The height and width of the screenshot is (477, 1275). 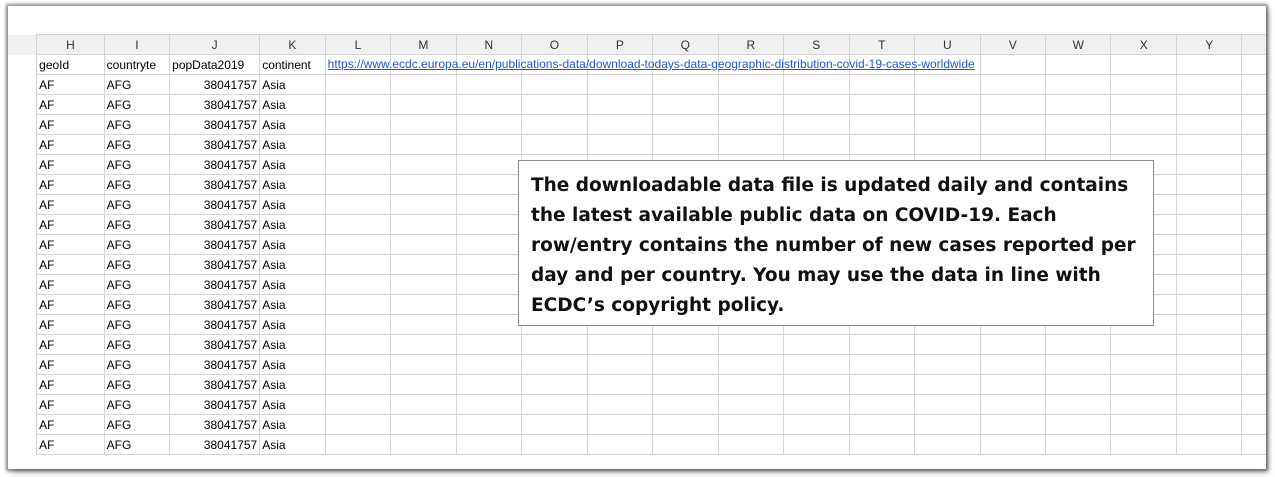 I want to click on column-header-s: S, so click(x=816, y=44).